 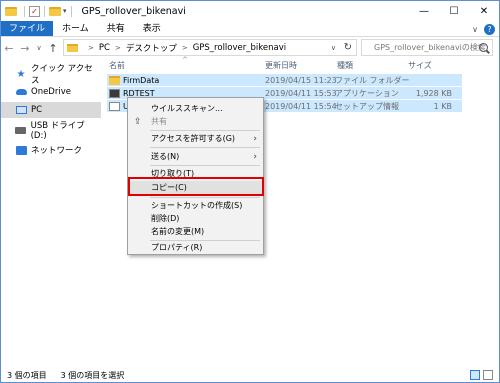 What do you see at coordinates (117, 66) in the screenshot?
I see `column-header-name: 名前` at bounding box center [117, 66].